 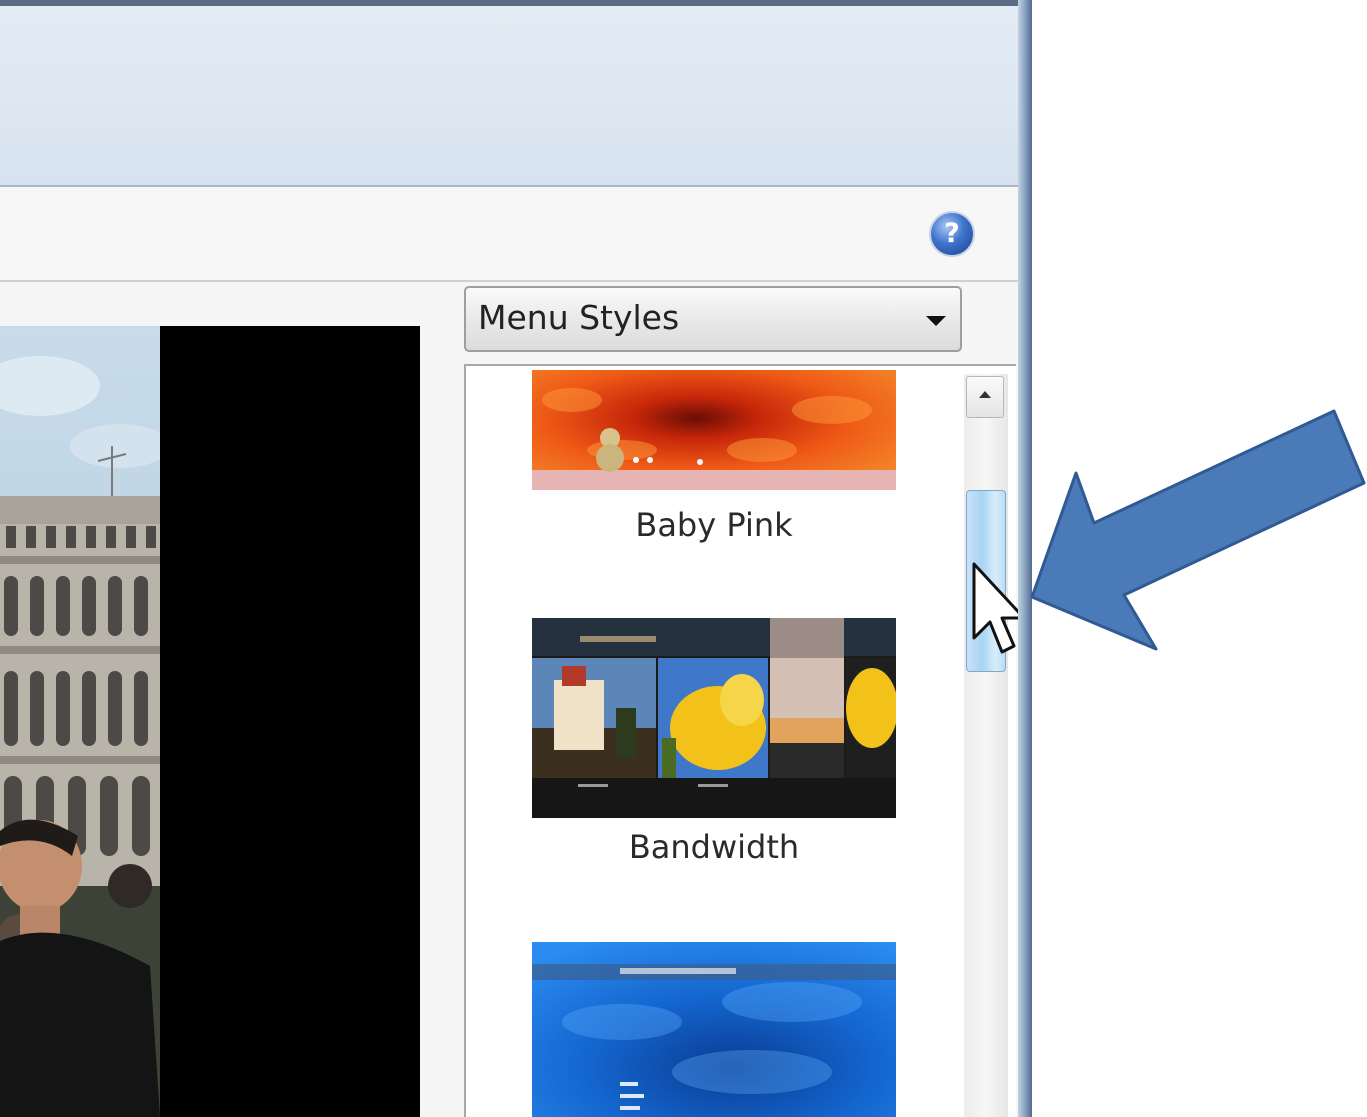 I want to click on vertical-scrollbar, so click(x=986, y=745).